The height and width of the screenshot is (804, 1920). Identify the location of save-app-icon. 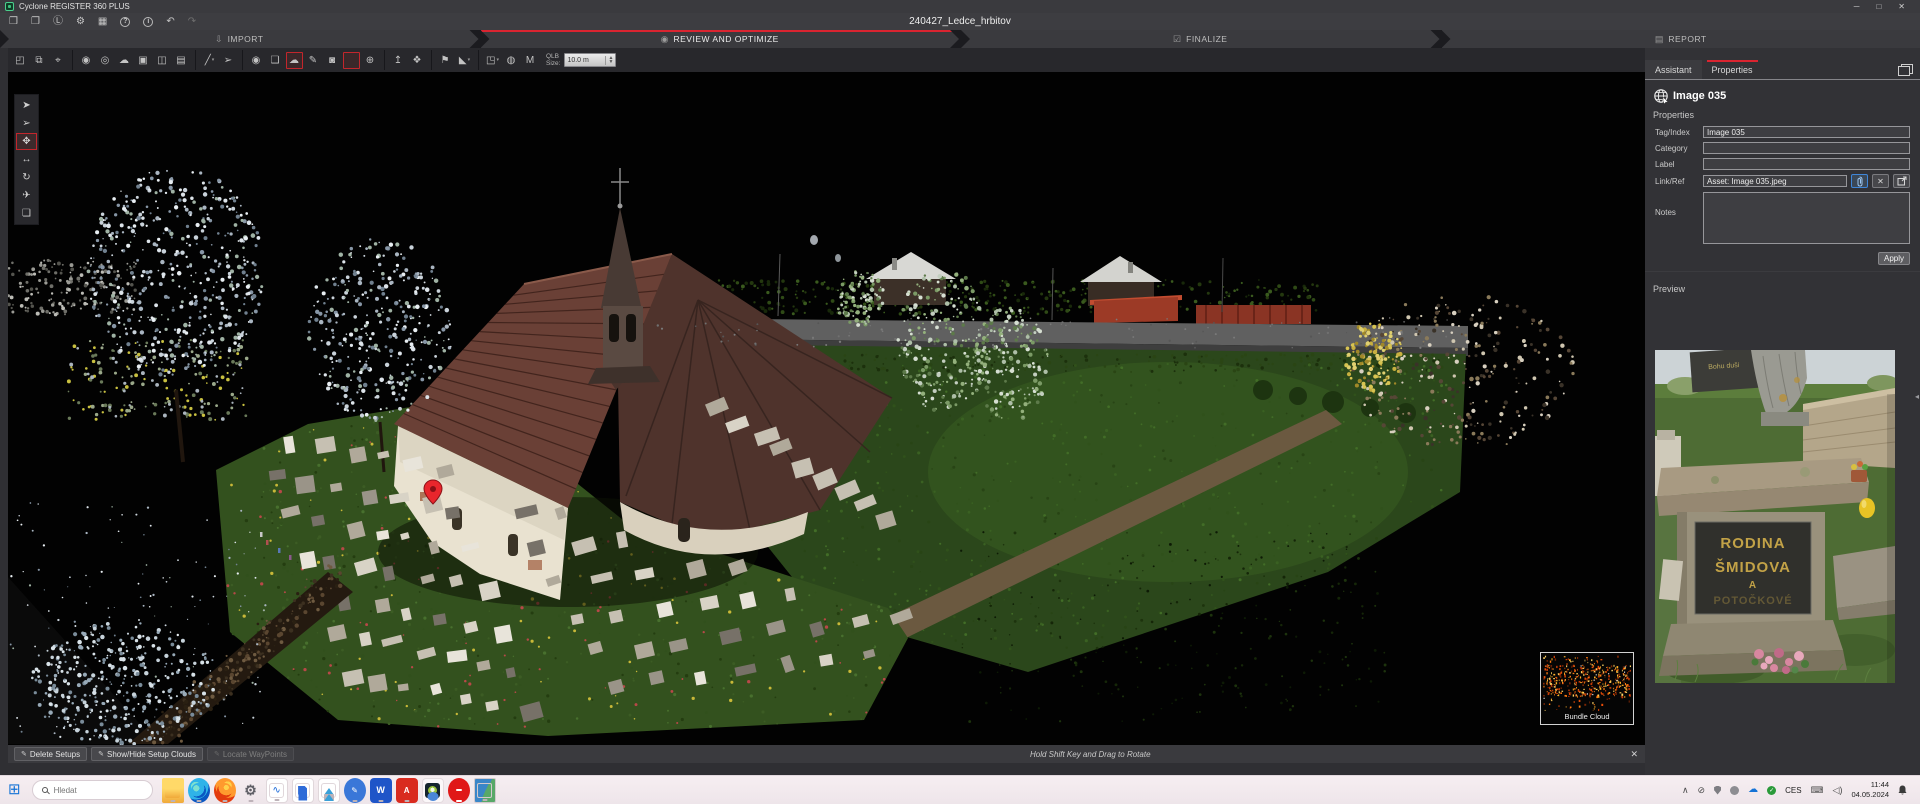
(302, 790).